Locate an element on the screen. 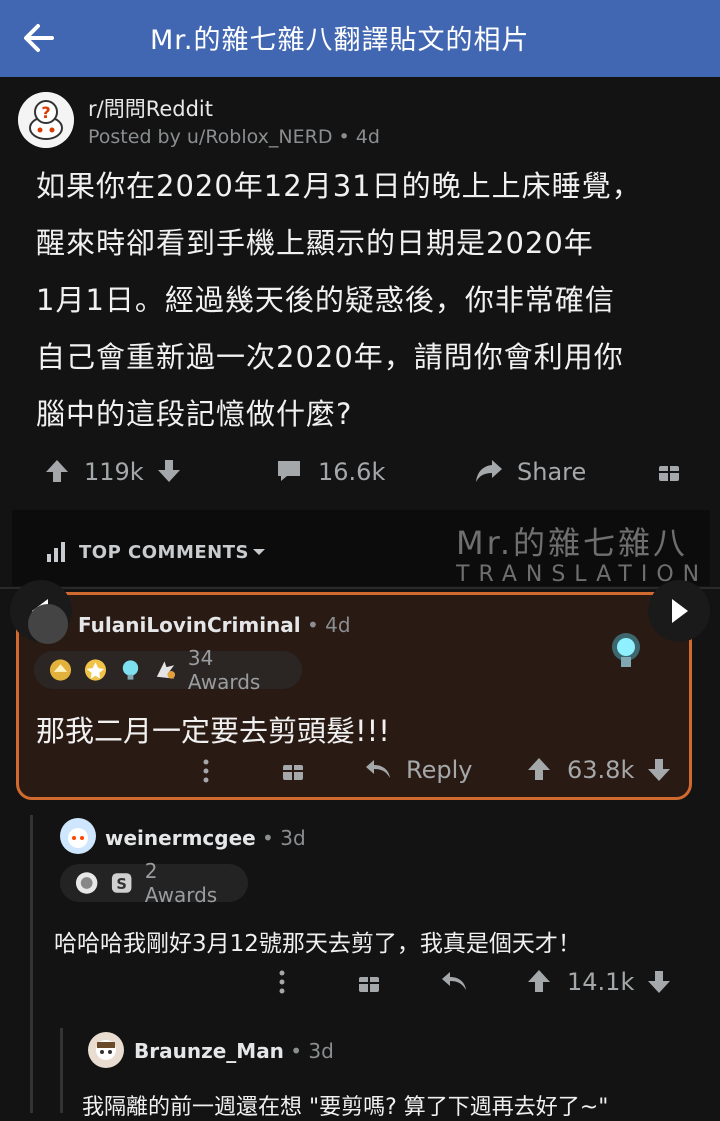 The image size is (720, 1121). comment-username: weinermcgee is located at coordinates (180, 838).